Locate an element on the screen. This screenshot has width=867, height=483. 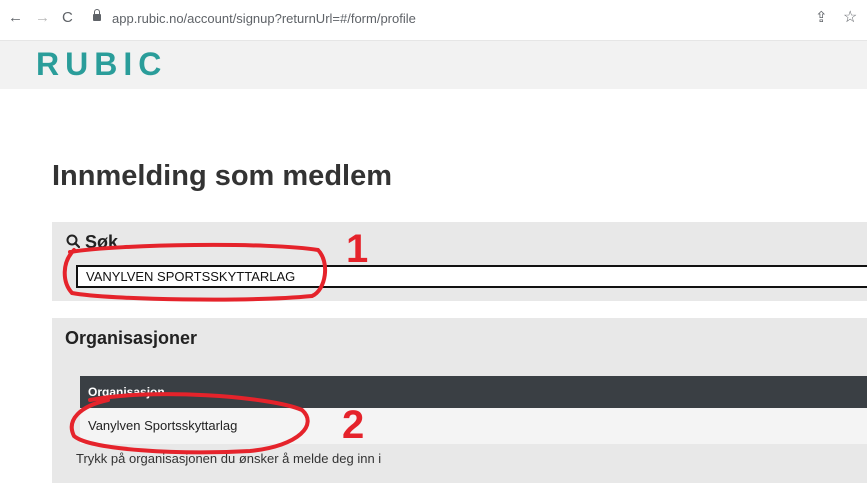
lock-icon is located at coordinates (97, 15).